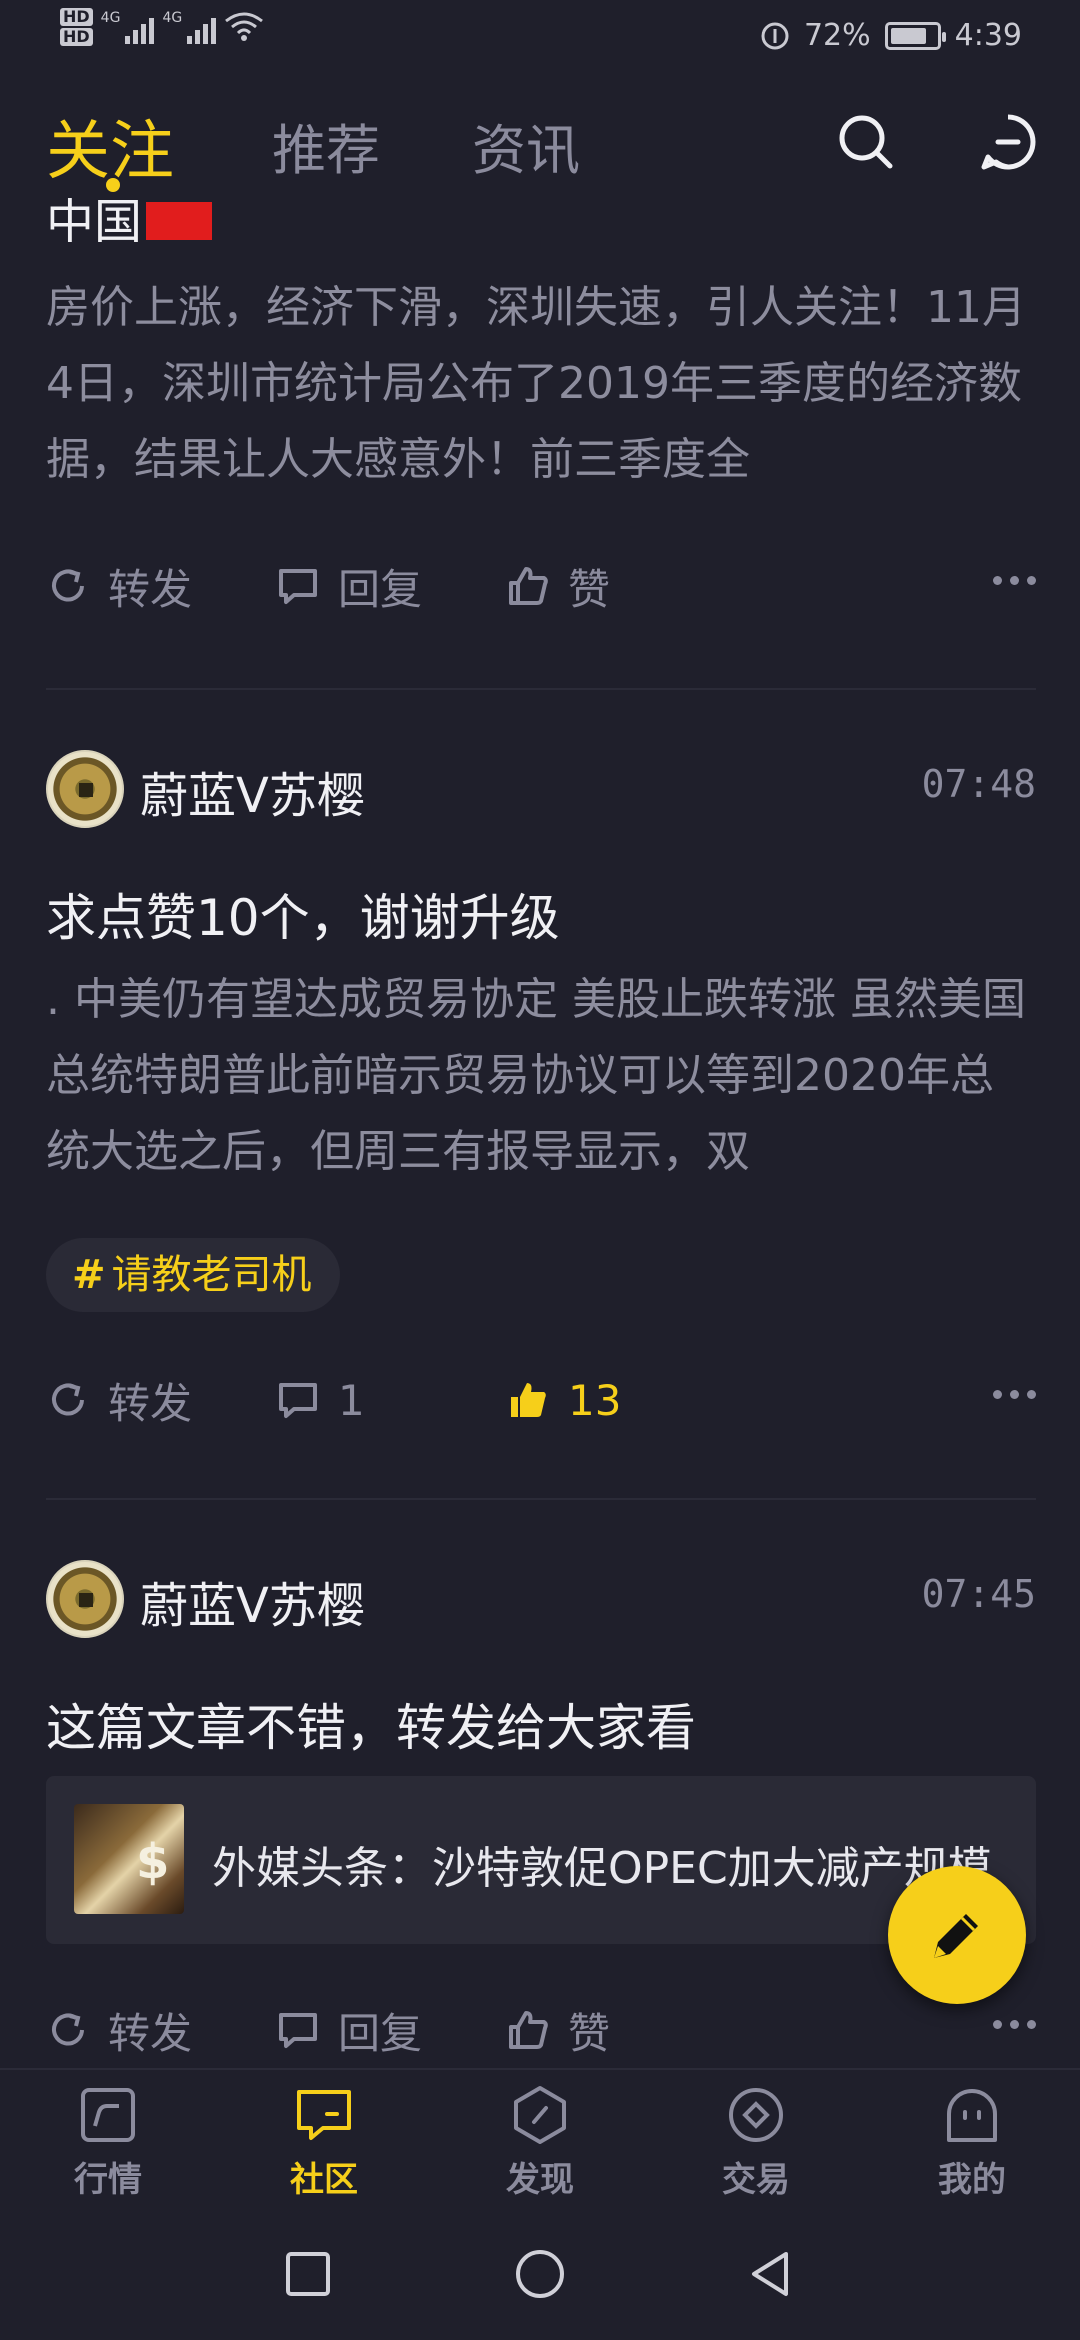 The height and width of the screenshot is (2340, 1080). Describe the element at coordinates (172, 18) in the screenshot. I see `net2-label: 4G` at that location.